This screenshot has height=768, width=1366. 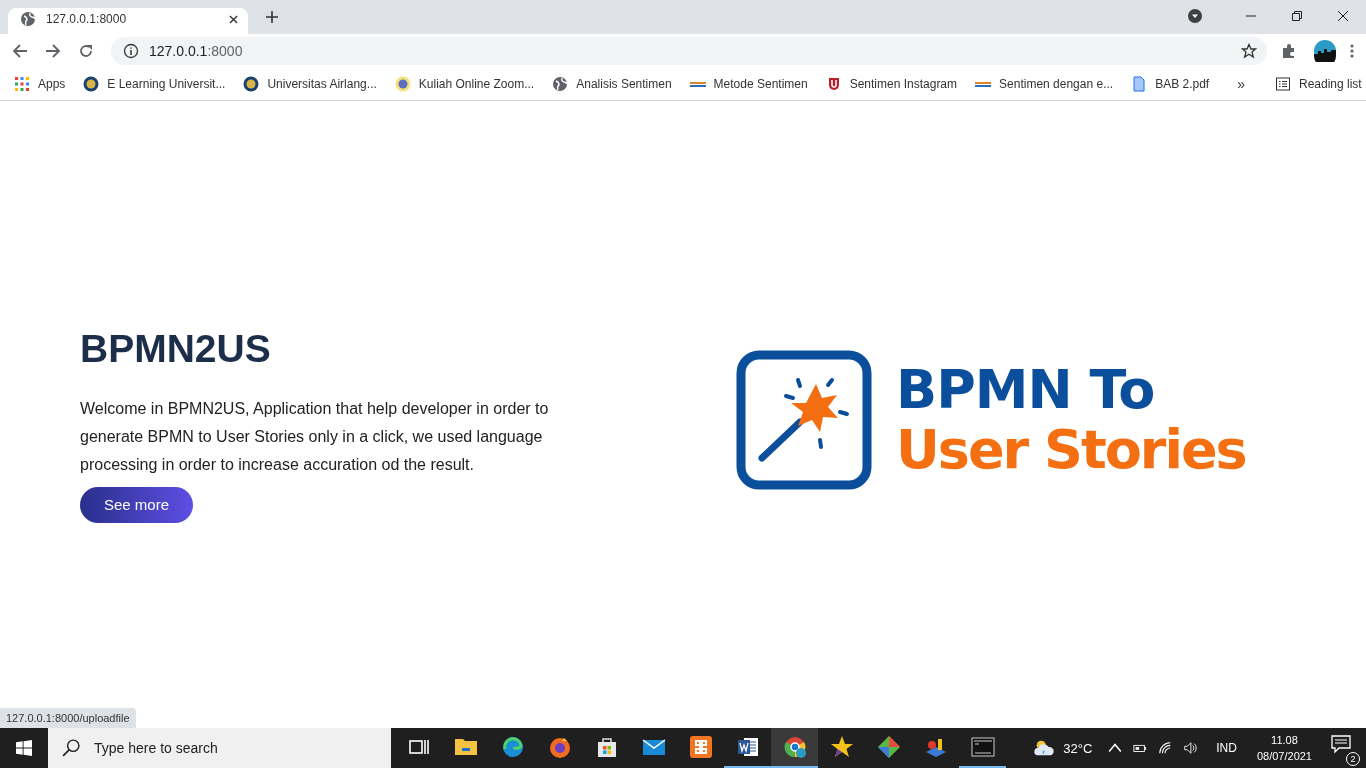 What do you see at coordinates (71, 748) in the screenshot?
I see `search-icon` at bounding box center [71, 748].